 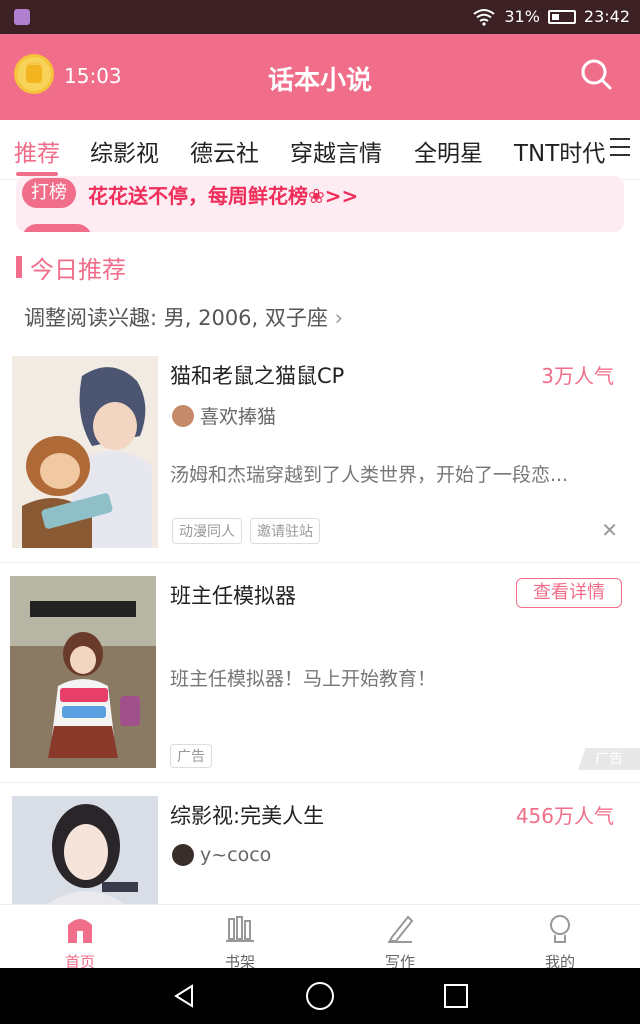 I want to click on bookshelf-icon, so click(x=240, y=929).